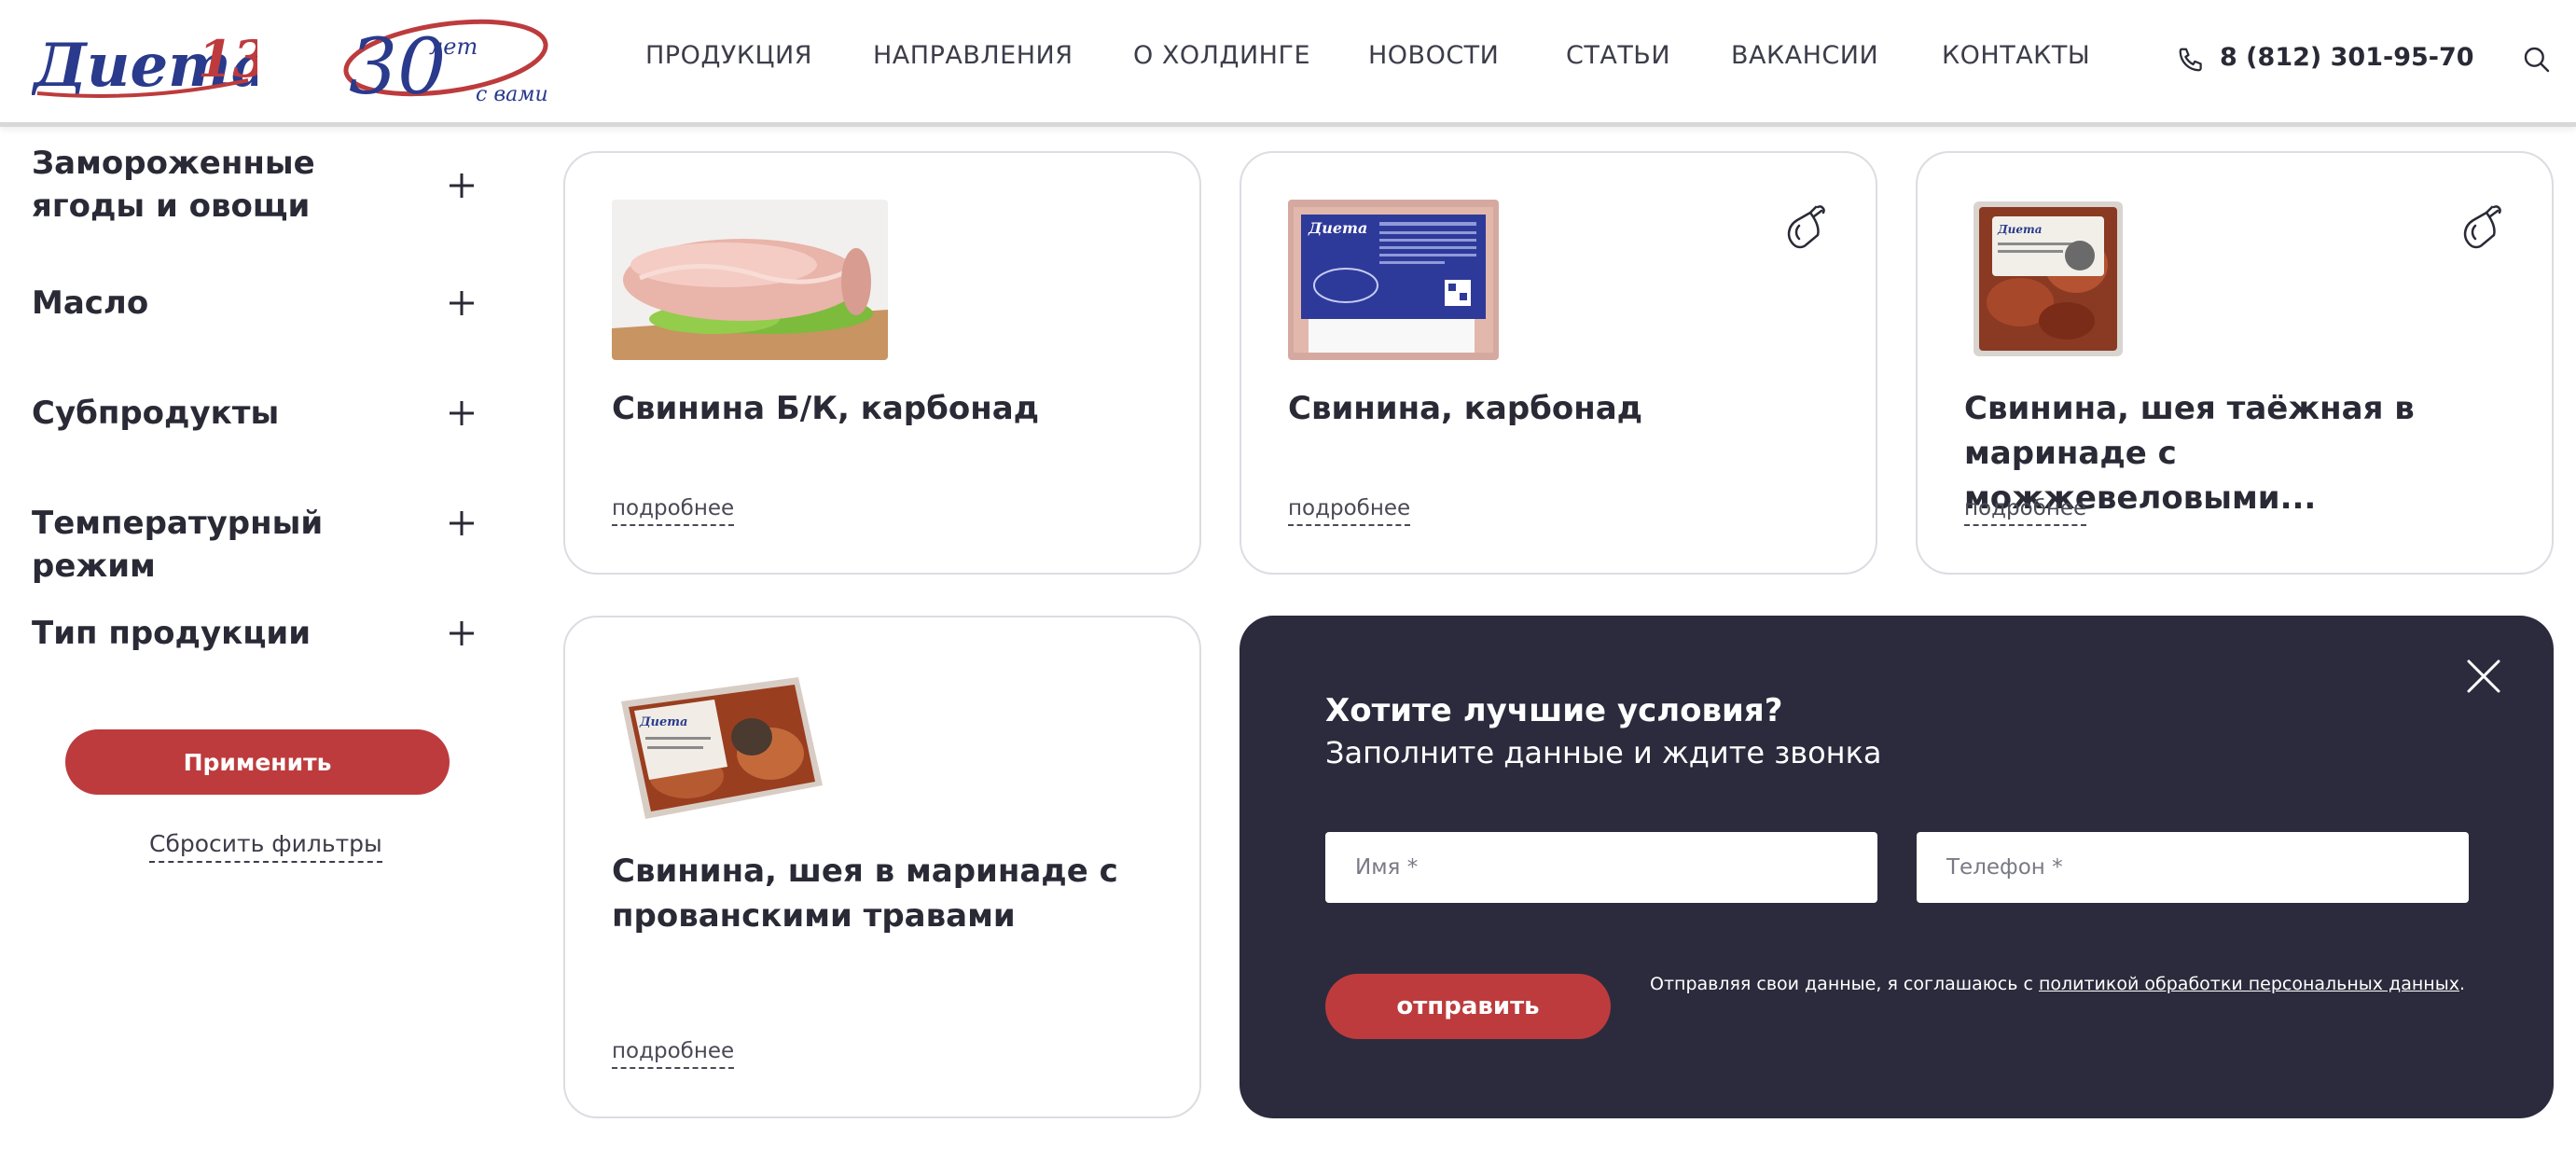 This screenshot has height=1151, width=2576. Describe the element at coordinates (257, 762) in the screenshot. I see `apply-filters-button: Применить` at that location.